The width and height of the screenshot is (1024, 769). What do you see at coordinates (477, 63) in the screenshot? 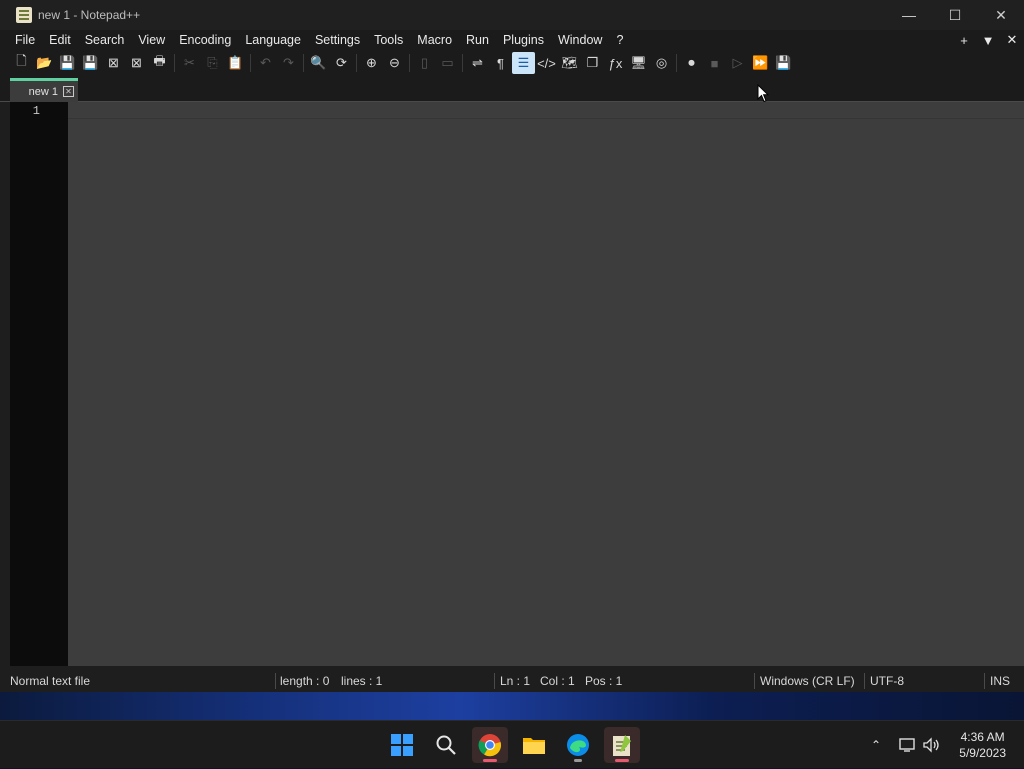
I see `word-wrap-icon: ⇌` at bounding box center [477, 63].